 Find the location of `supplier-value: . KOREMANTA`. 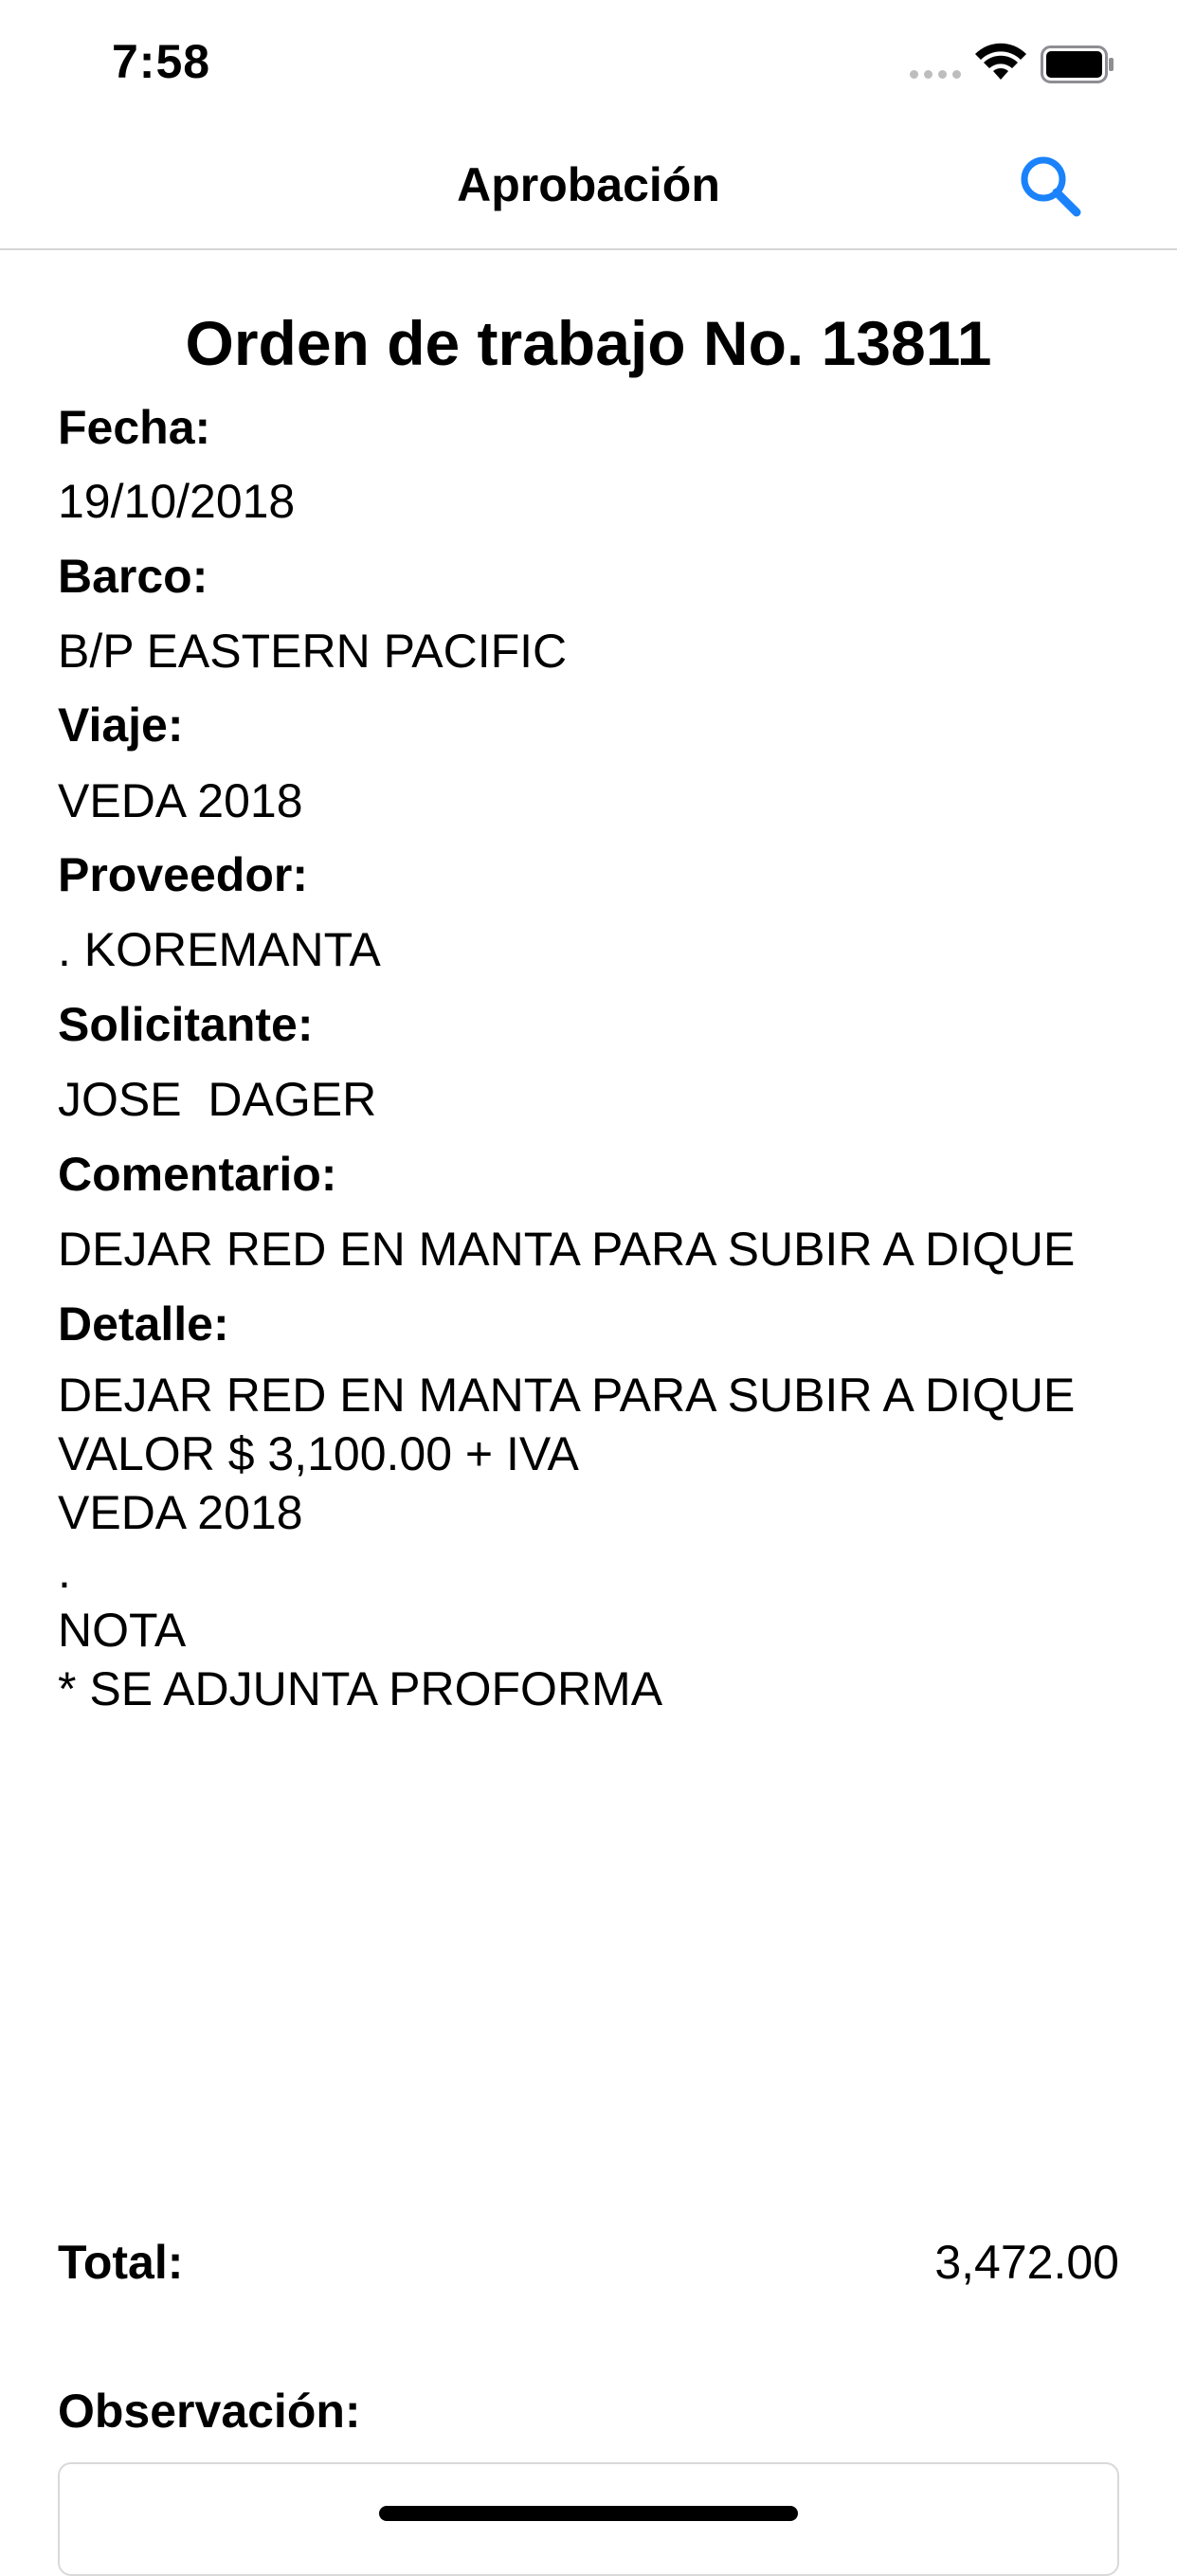

supplier-value: . KOREMANTA is located at coordinates (219, 949).